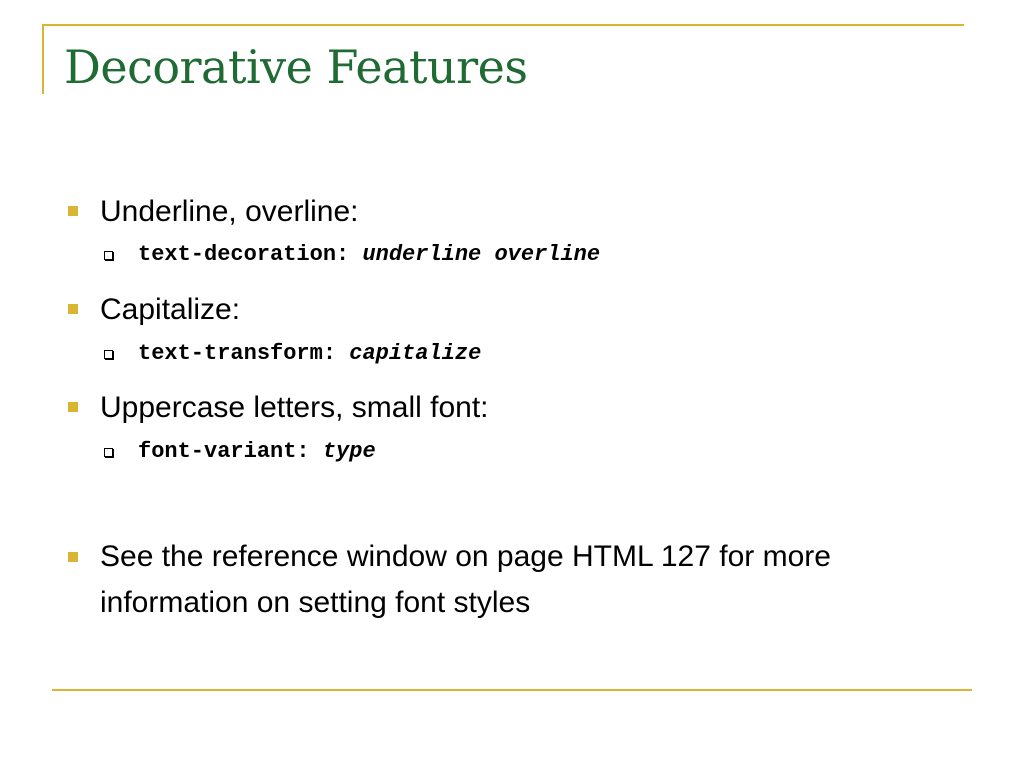  What do you see at coordinates (224, 451) in the screenshot?
I see `css-property: font-variant:` at bounding box center [224, 451].